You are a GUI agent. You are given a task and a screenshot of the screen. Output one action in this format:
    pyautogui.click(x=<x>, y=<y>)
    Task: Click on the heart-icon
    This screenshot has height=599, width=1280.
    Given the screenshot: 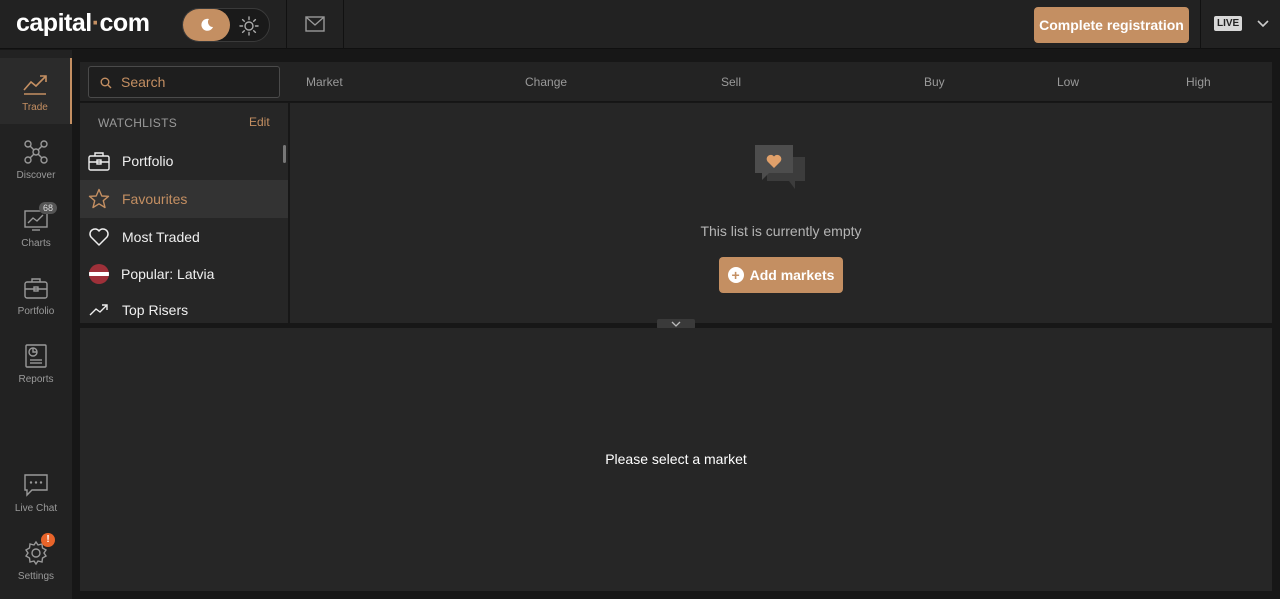 What is the action you would take?
    pyautogui.click(x=99, y=237)
    